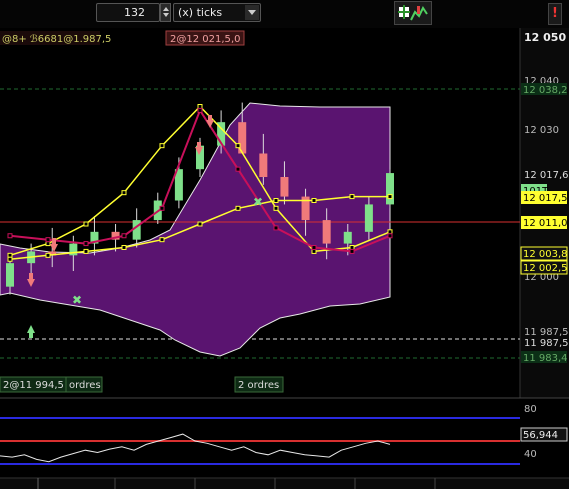  I want to click on oscillator-panel, so click(260, 438).